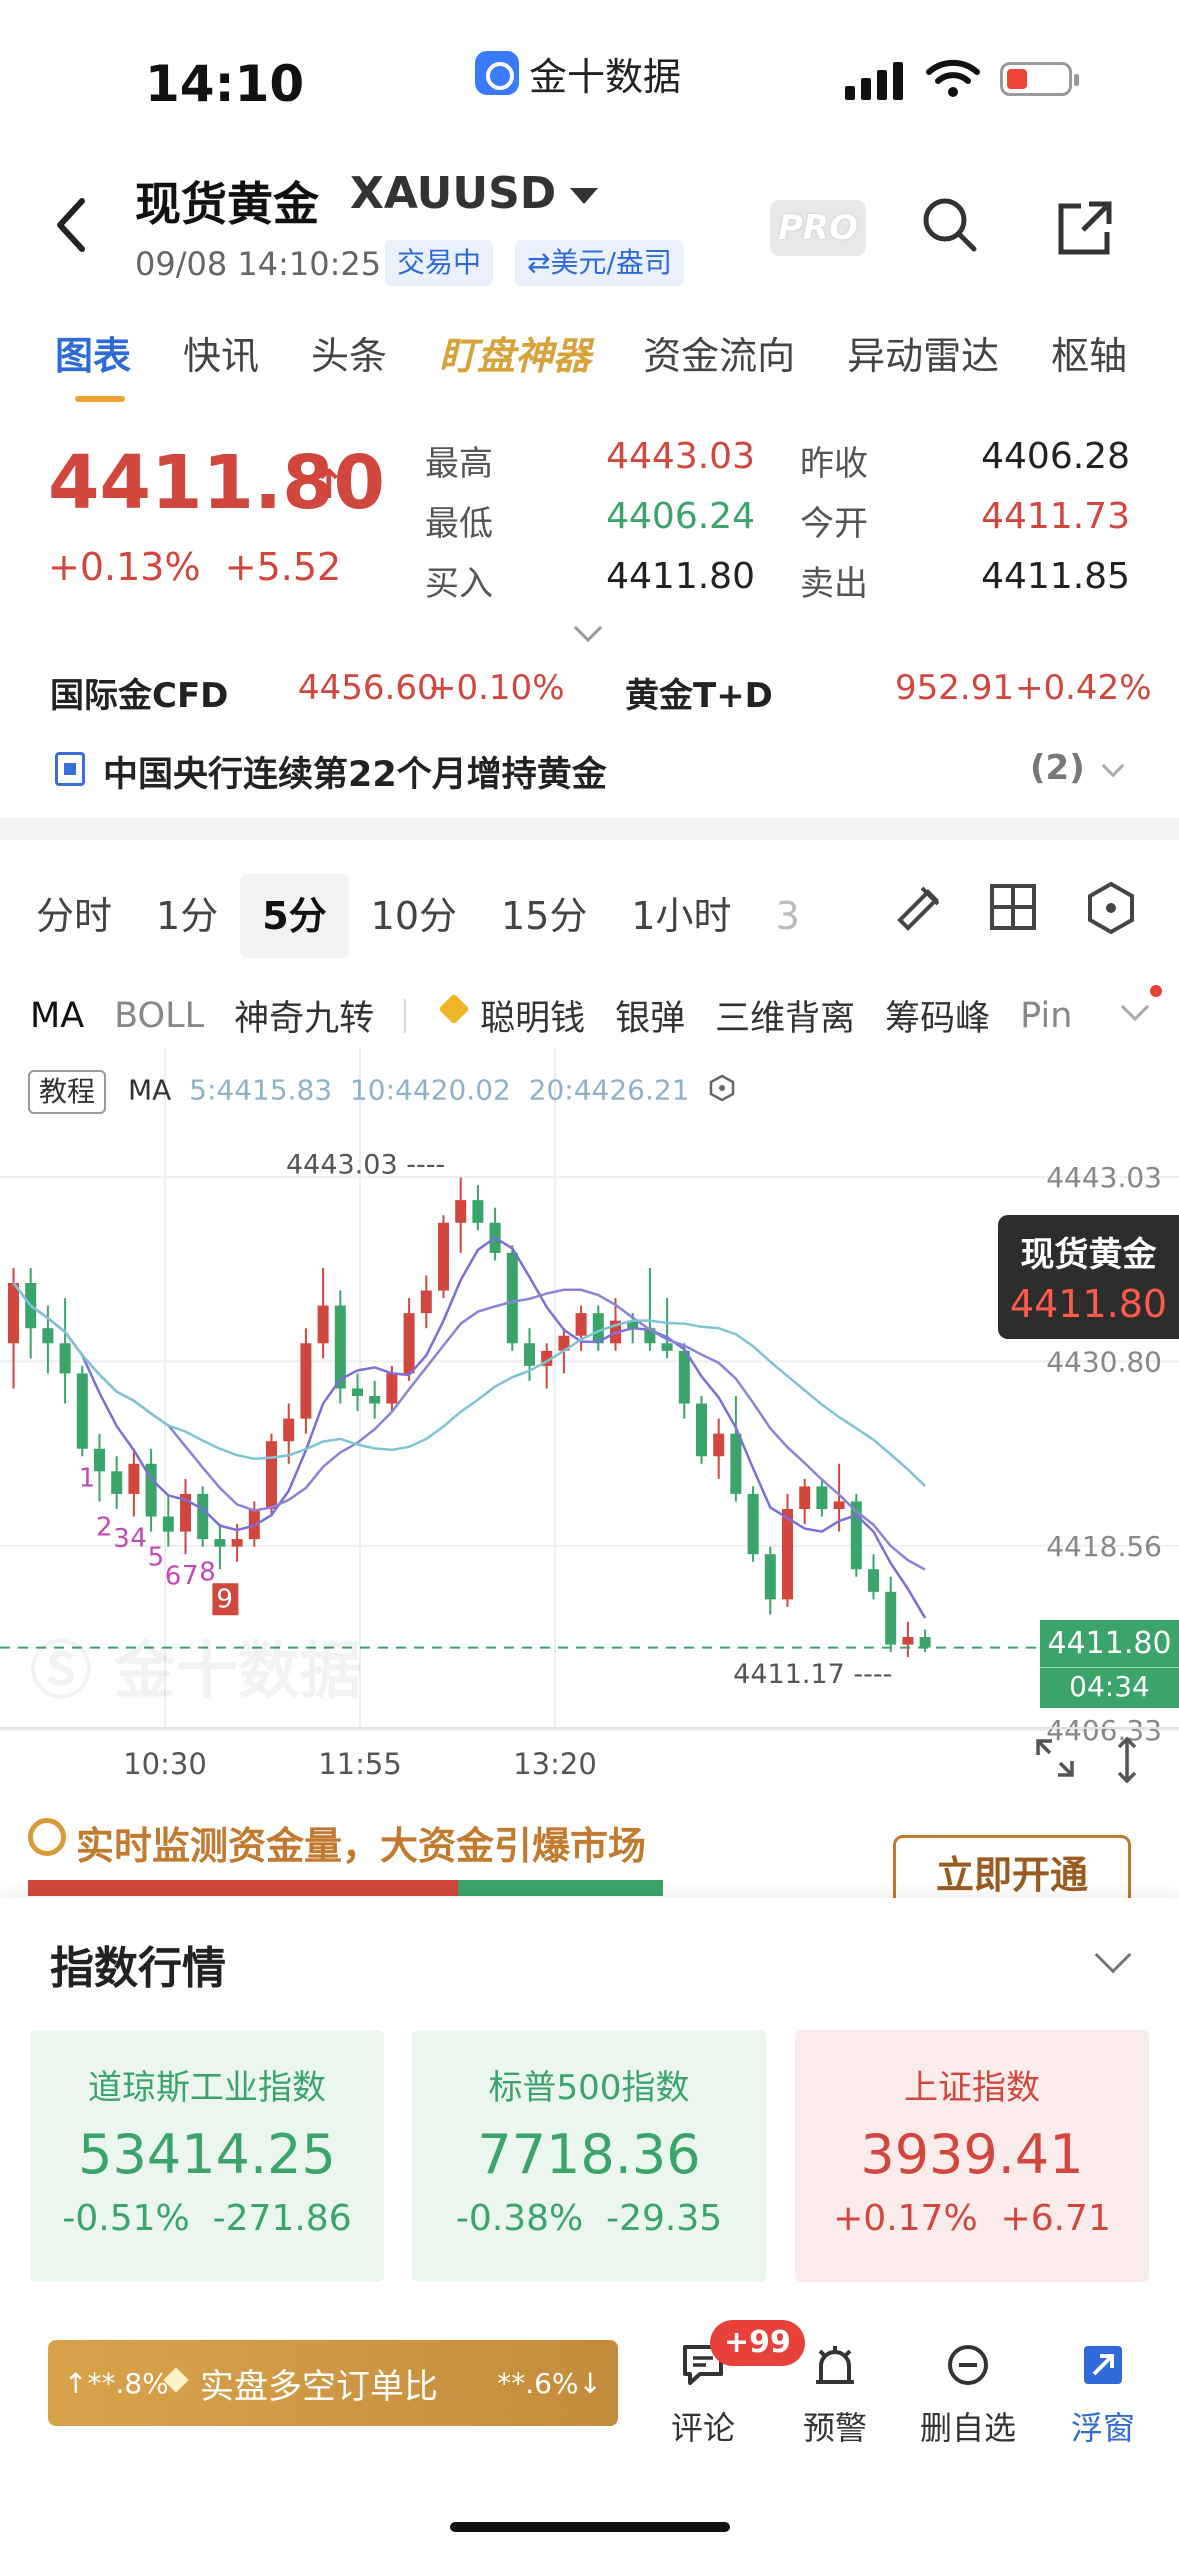  What do you see at coordinates (967, 2428) in the screenshot?
I see `remove-watchlist-label: 删自选` at bounding box center [967, 2428].